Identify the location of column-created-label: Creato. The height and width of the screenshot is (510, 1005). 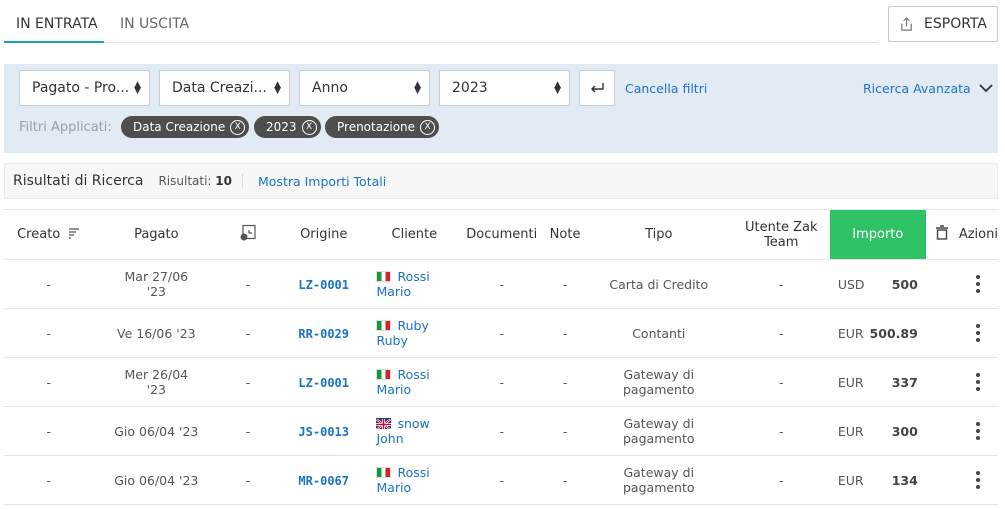
(39, 234).